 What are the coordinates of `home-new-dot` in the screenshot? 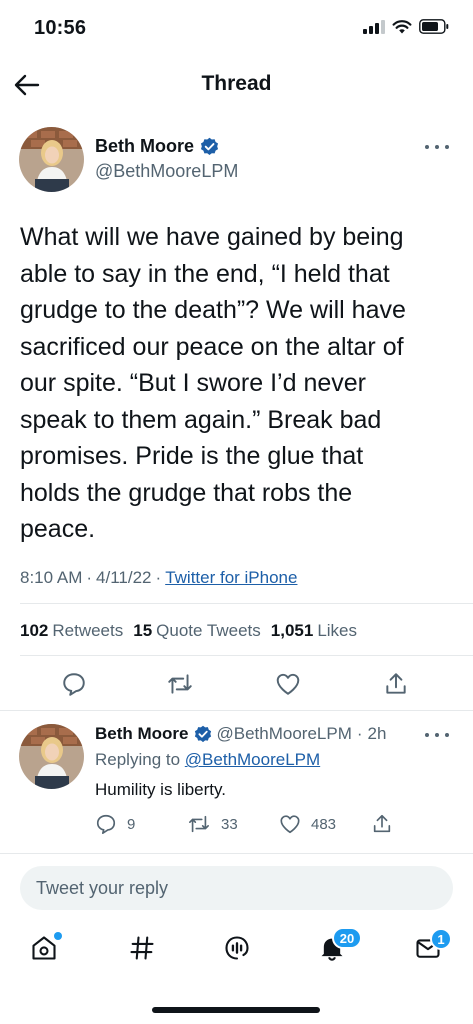 It's located at (58, 936).